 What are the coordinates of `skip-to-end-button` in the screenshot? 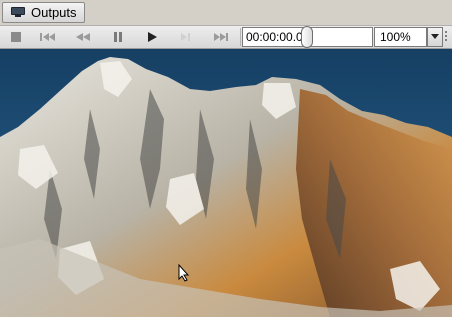 It's located at (221, 37).